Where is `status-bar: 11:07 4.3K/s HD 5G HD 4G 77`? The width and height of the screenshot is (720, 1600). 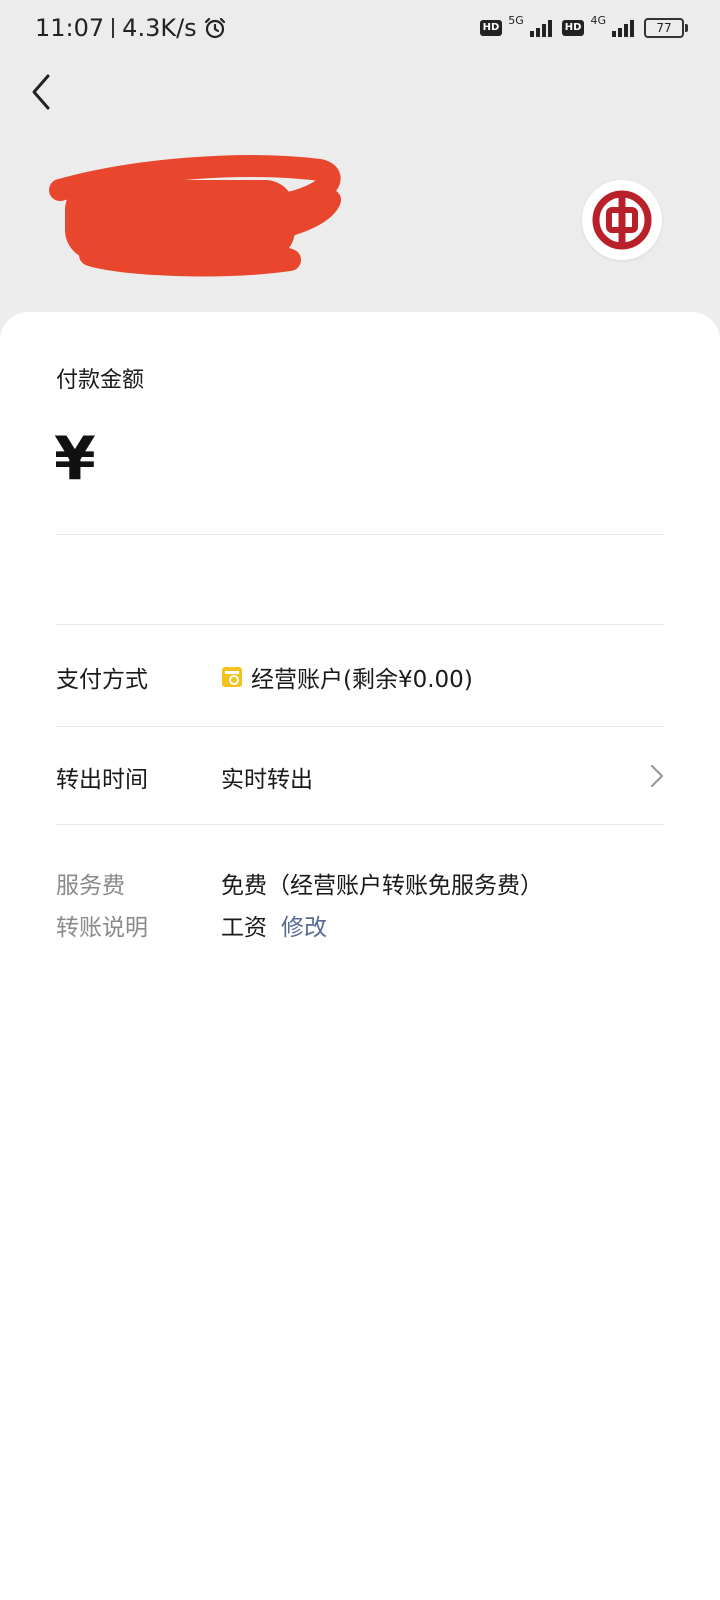 status-bar: 11:07 4.3K/s HD 5G HD 4G 77 is located at coordinates (360, 31).